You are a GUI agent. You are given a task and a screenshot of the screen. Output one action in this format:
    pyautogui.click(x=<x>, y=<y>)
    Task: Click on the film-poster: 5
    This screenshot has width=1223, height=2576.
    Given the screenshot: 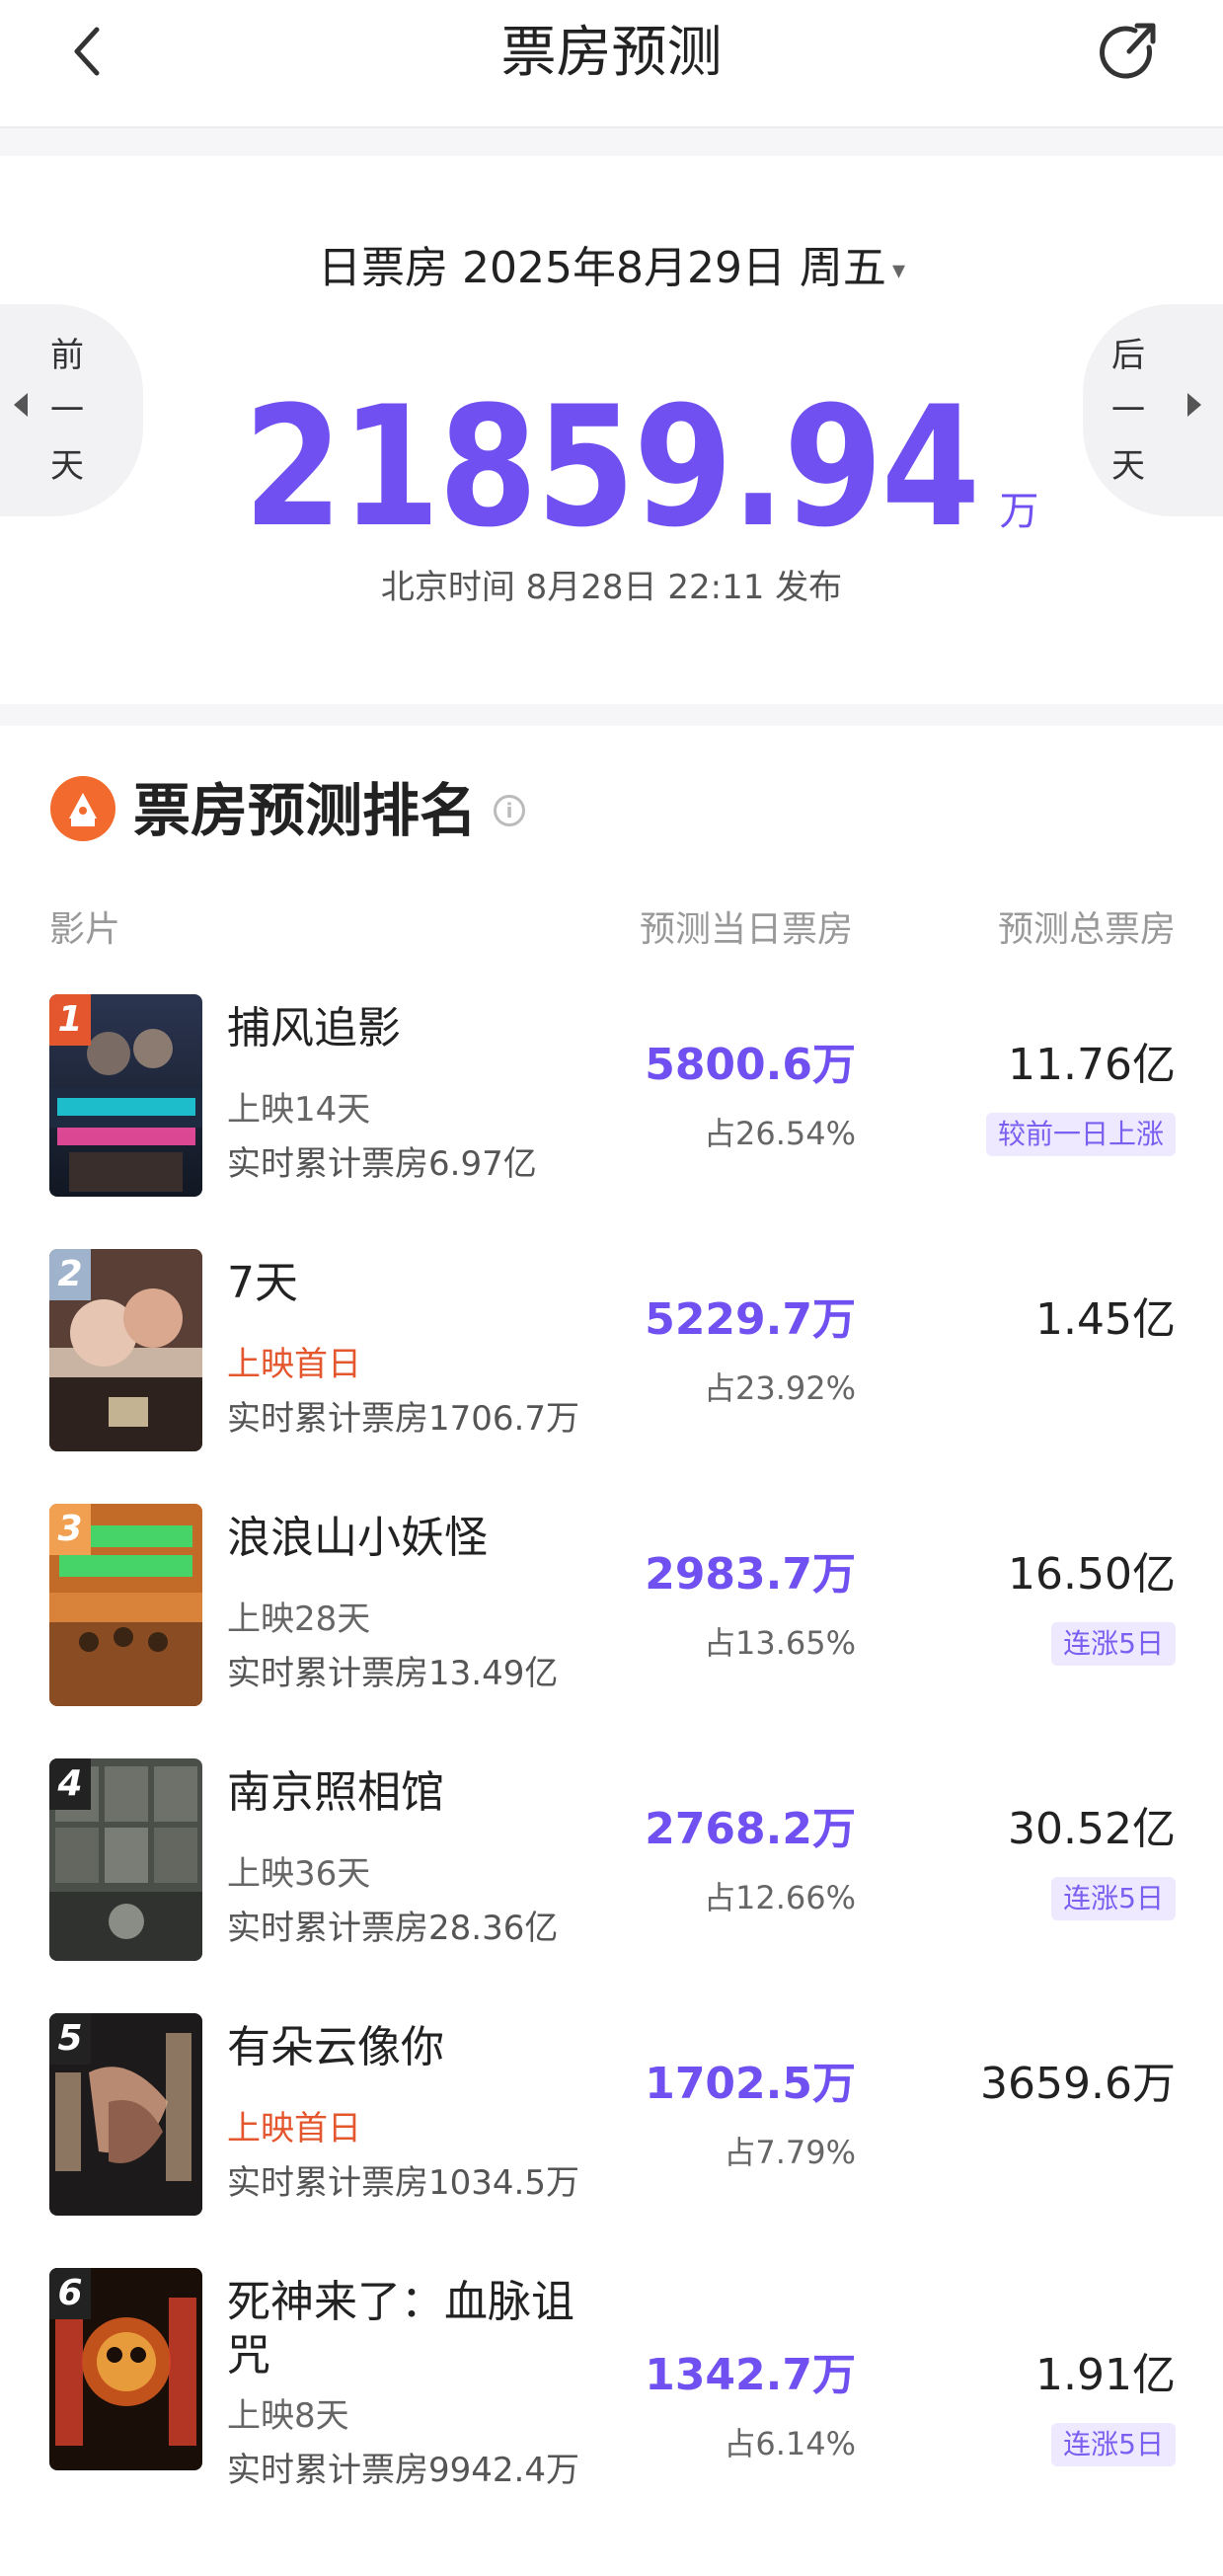 What is the action you would take?
    pyautogui.click(x=125, y=2114)
    